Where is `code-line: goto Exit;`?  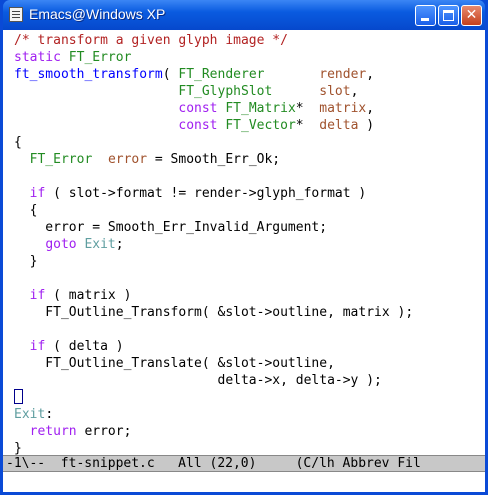
code-line: goto Exit; is located at coordinates (213, 244).